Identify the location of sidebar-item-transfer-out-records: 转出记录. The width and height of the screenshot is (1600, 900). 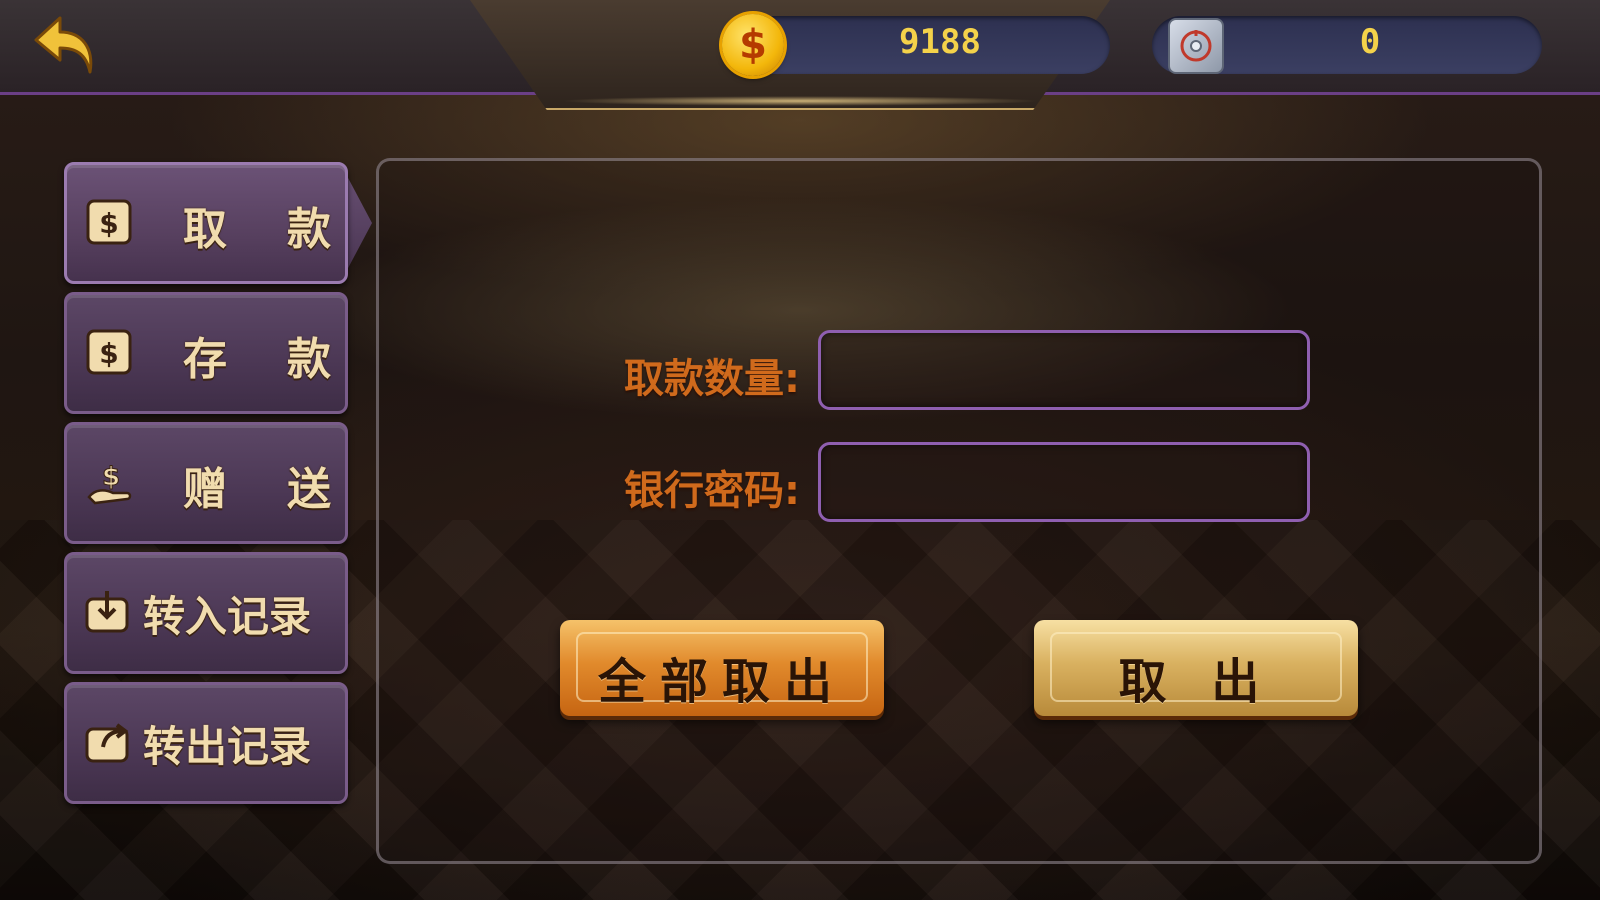
(206, 743).